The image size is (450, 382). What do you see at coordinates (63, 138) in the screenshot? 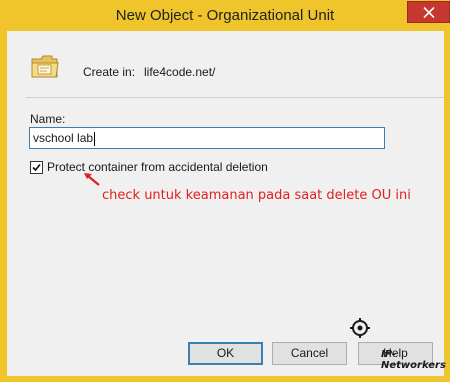
I see `name-input-value: vschool lab` at bounding box center [63, 138].